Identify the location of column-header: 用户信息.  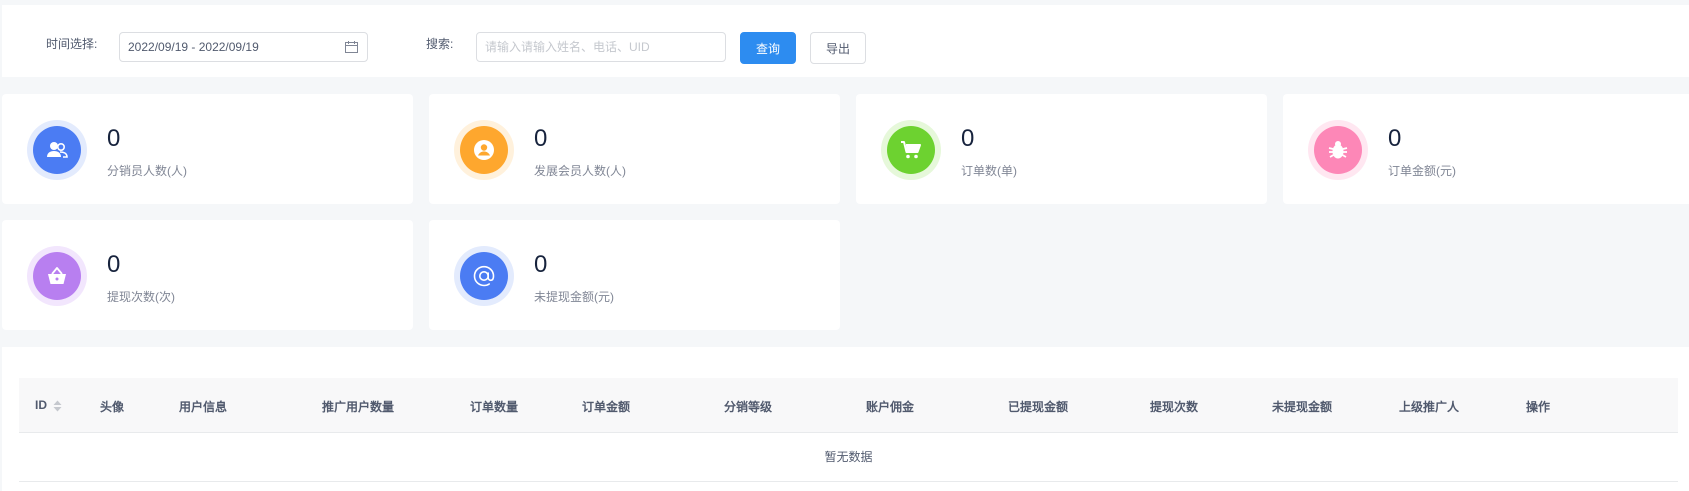
(203, 407).